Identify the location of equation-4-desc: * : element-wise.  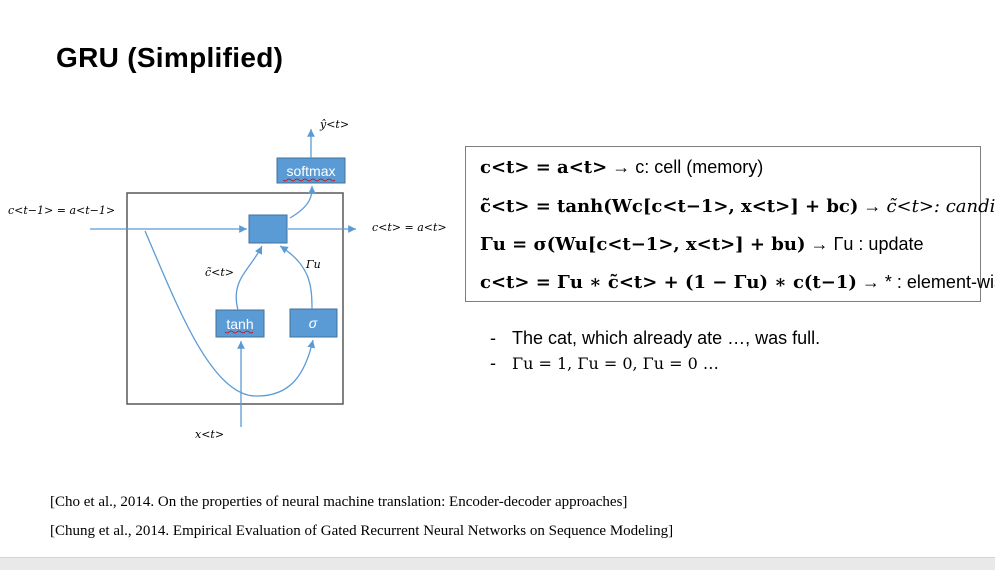
(939, 282).